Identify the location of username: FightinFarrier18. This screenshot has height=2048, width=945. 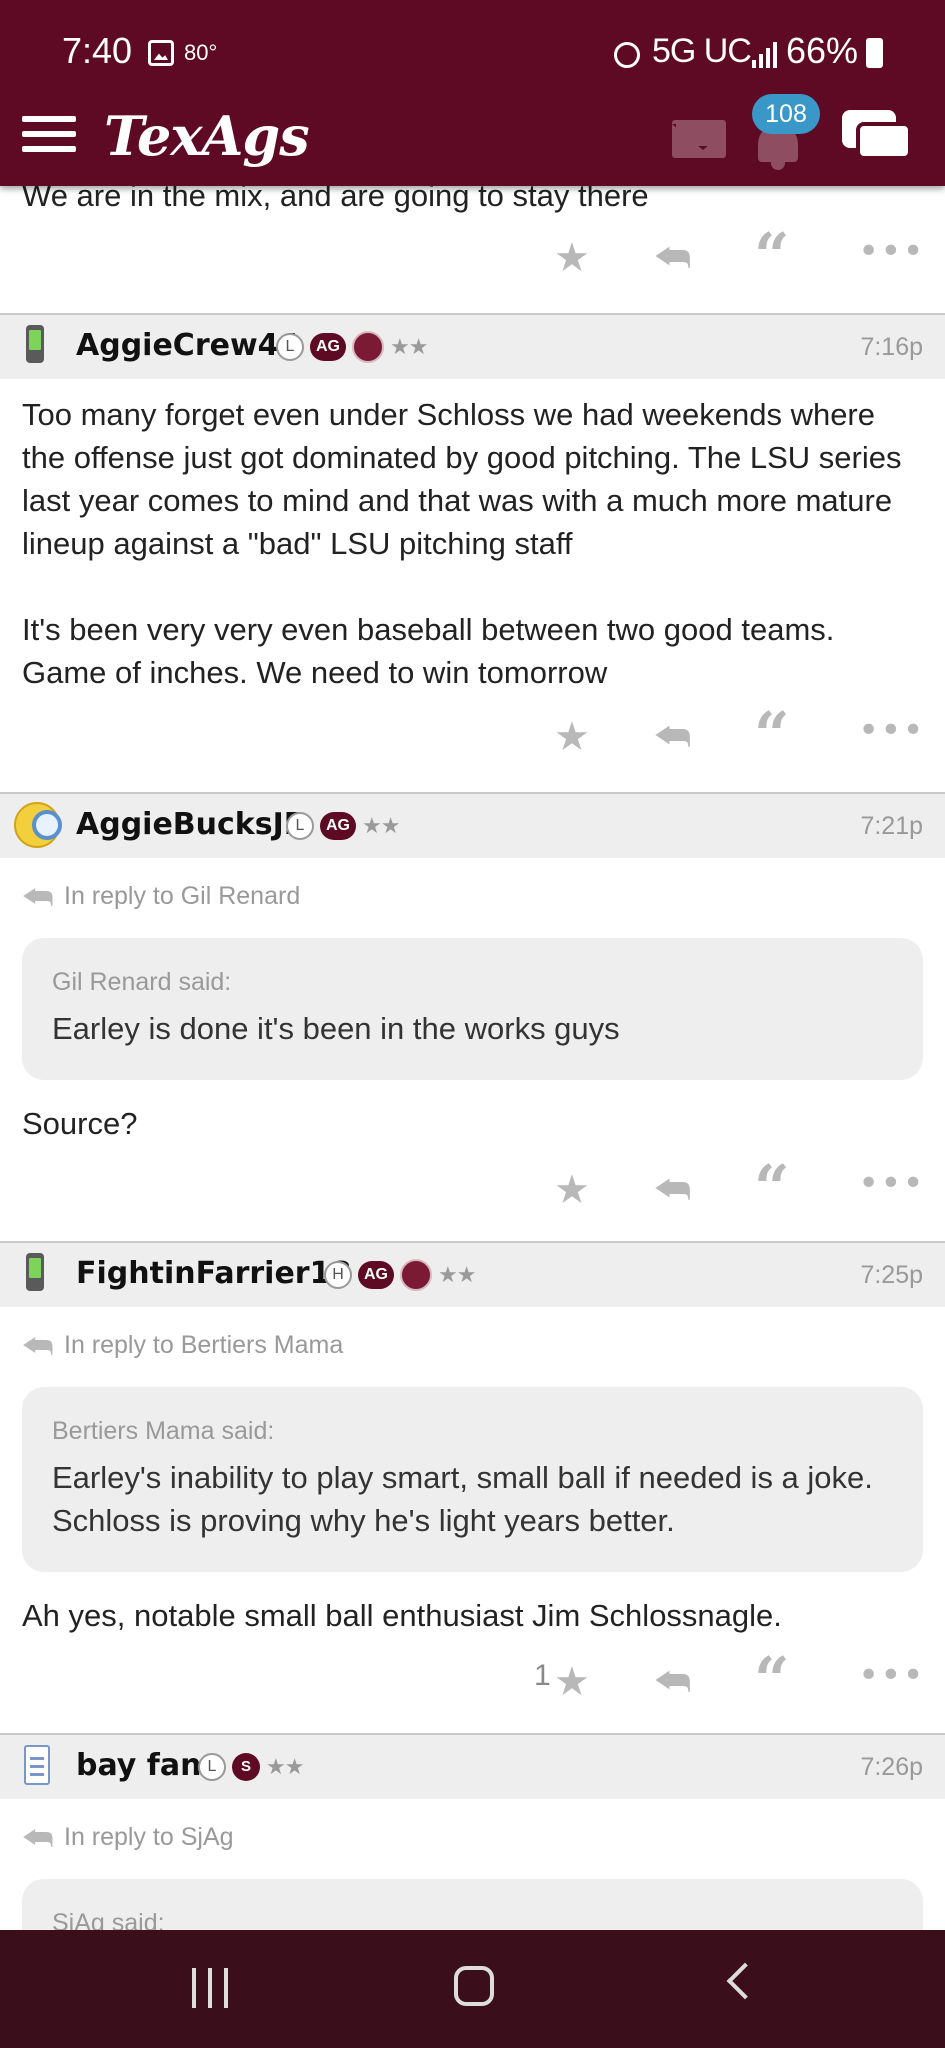
(213, 1273).